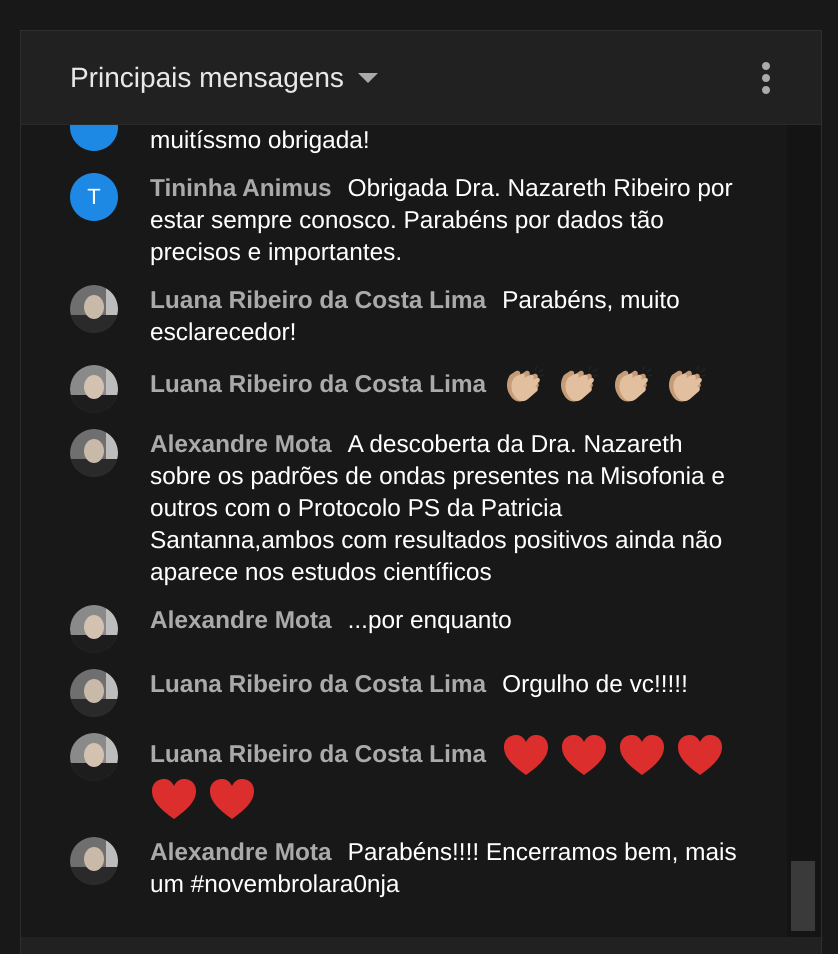 This screenshot has width=838, height=954. What do you see at coordinates (444, 869) in the screenshot?
I see `chat-message: Alexandre Mota Parabéns!!!! Encerramos bem, mais um #novembrolara0nja` at bounding box center [444, 869].